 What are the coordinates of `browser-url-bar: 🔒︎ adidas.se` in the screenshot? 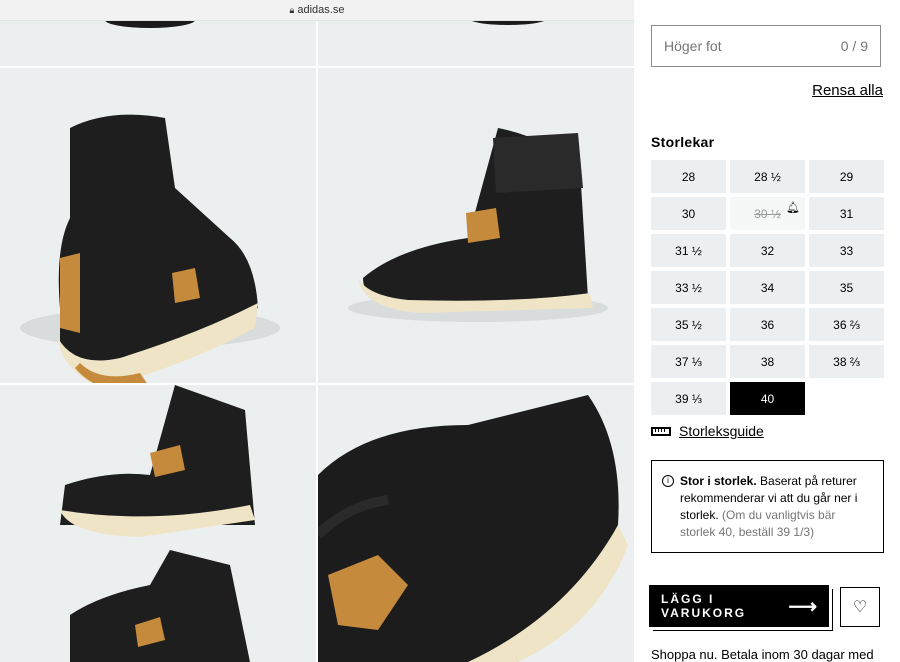 It's located at (317, 10).